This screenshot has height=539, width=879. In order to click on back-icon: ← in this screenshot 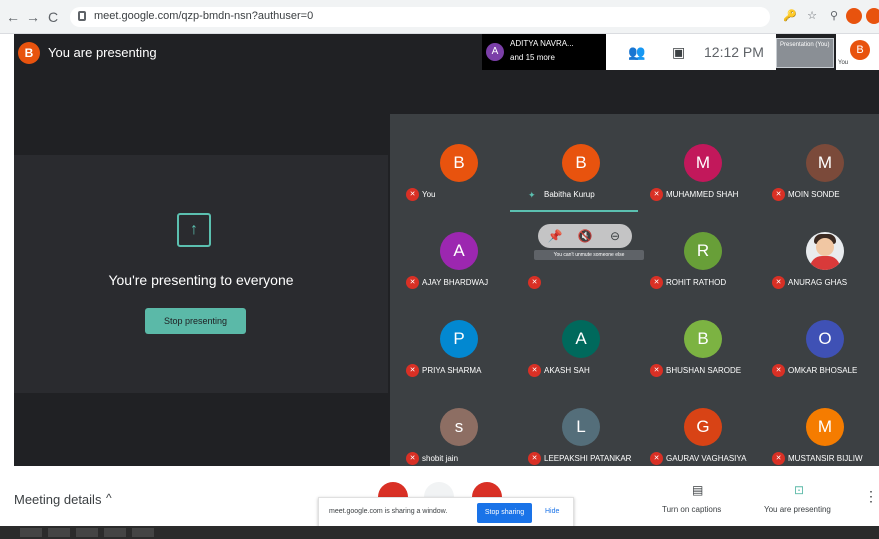, I will do `click(13, 17)`.